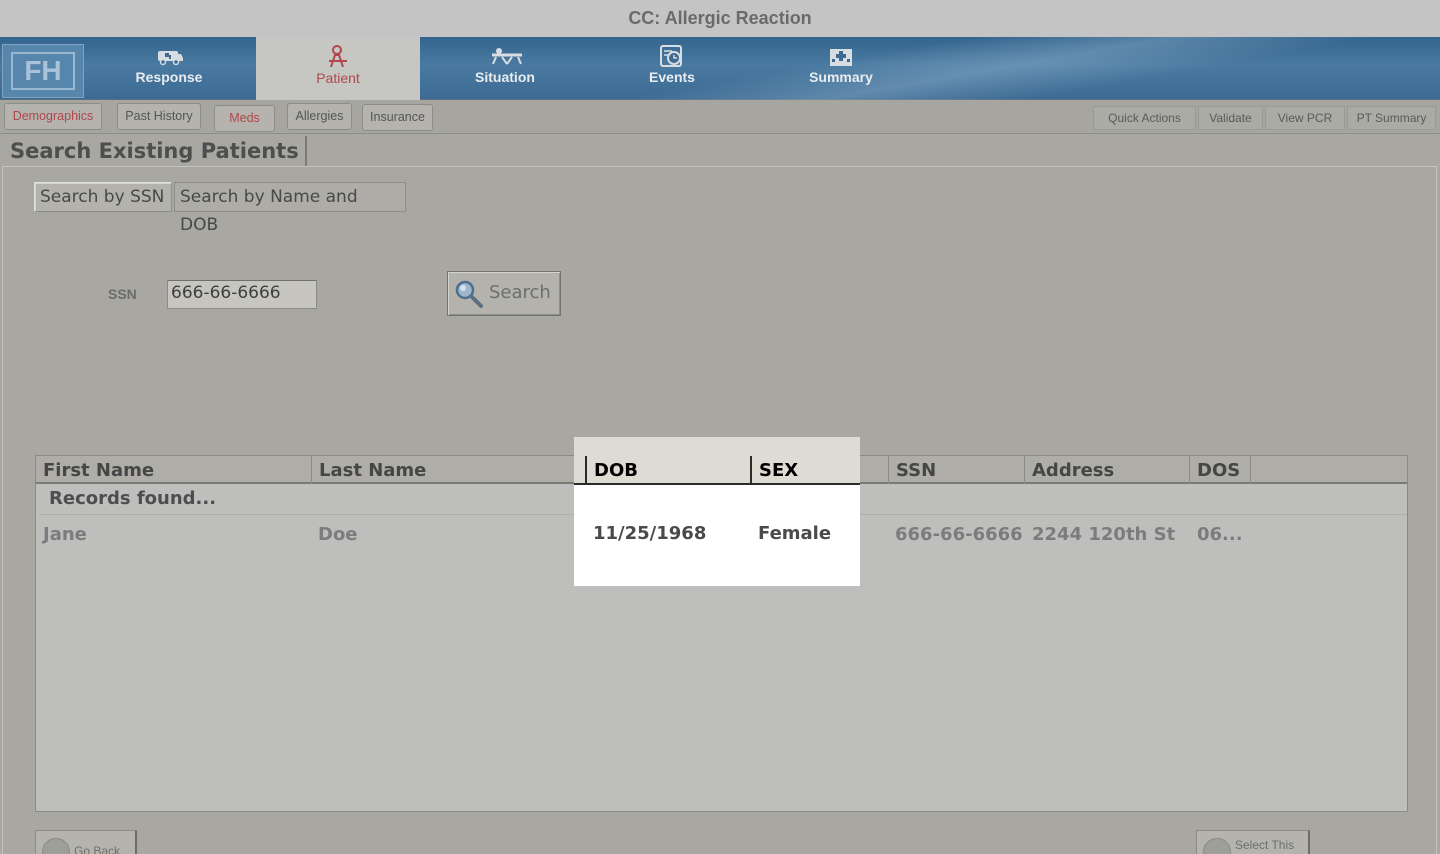 The height and width of the screenshot is (854, 1440). Describe the element at coordinates (122, 294) in the screenshot. I see `ssn-label: SSN` at that location.